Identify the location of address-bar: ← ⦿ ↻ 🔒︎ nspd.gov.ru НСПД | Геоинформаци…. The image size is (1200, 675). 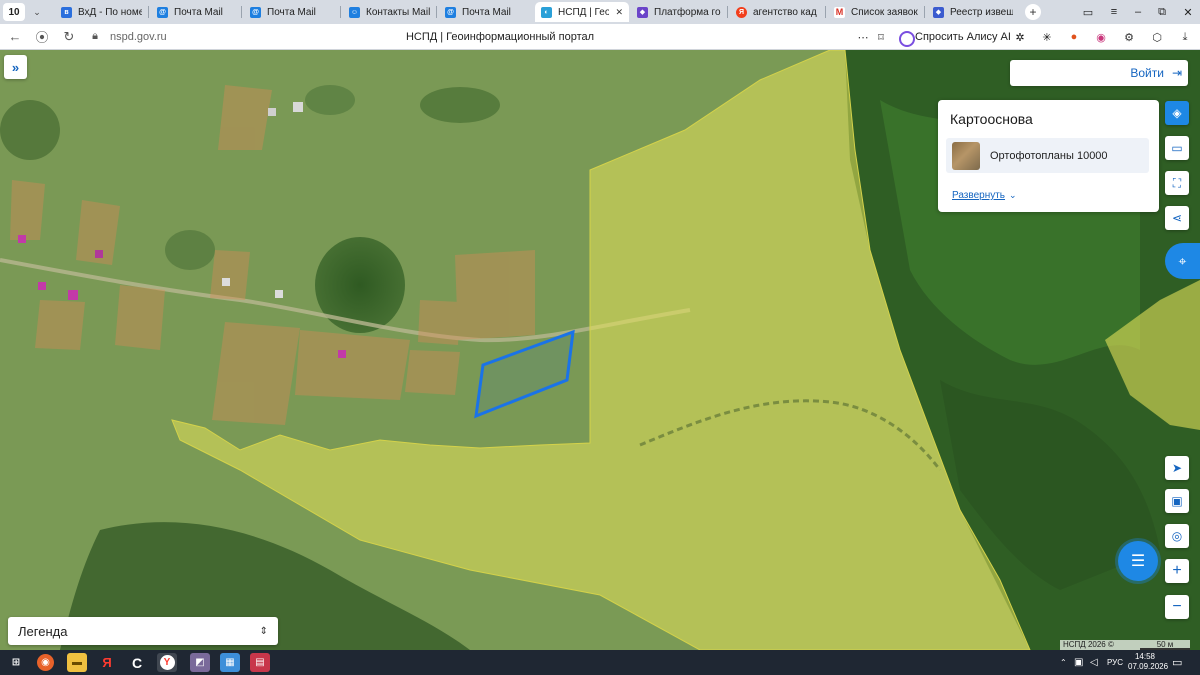
(600, 37).